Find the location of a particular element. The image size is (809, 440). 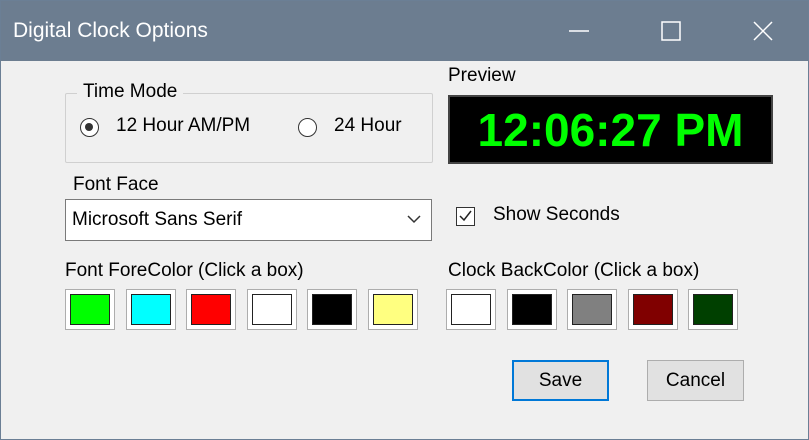

radio-button-selected is located at coordinates (89, 127).